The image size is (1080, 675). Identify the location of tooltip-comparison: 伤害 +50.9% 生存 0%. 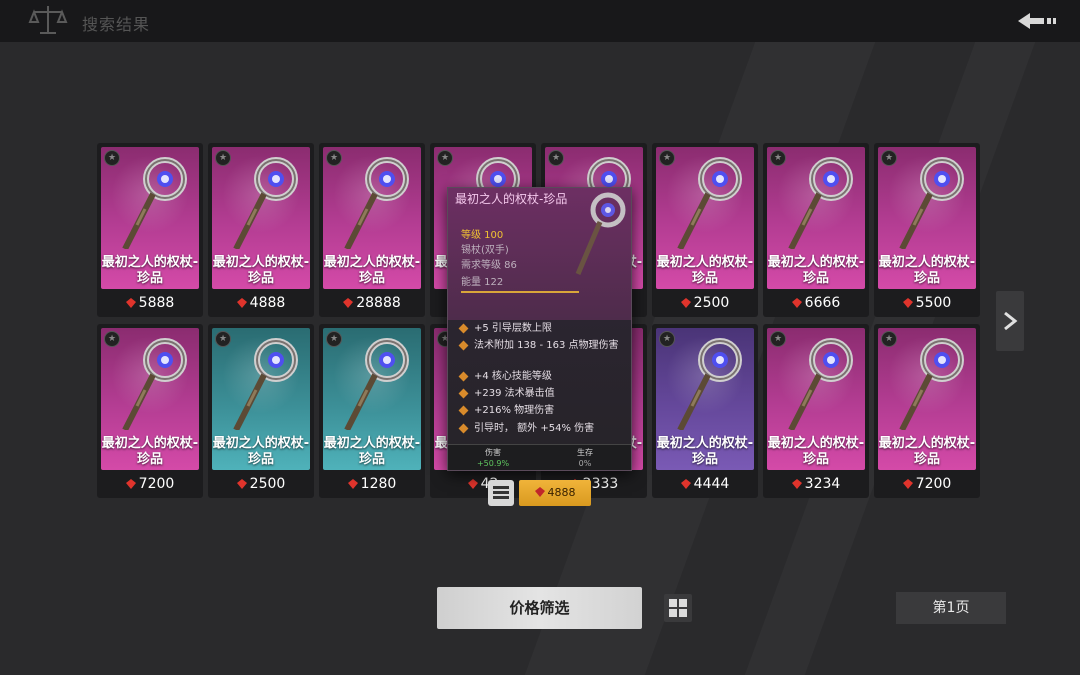
(539, 457).